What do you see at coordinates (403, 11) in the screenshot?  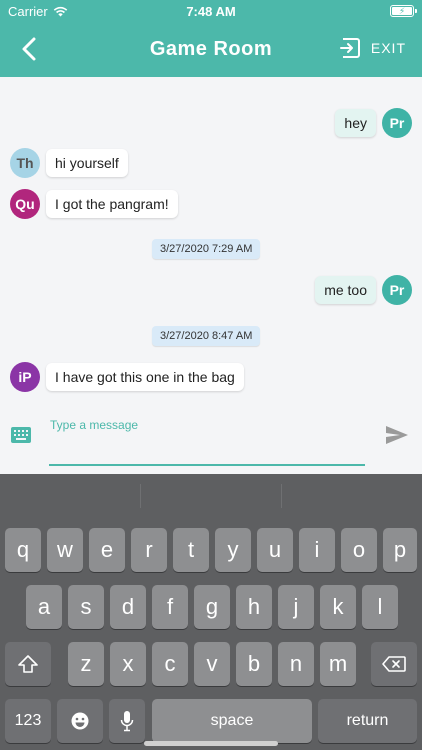 I see `battery-icon: ⚡` at bounding box center [403, 11].